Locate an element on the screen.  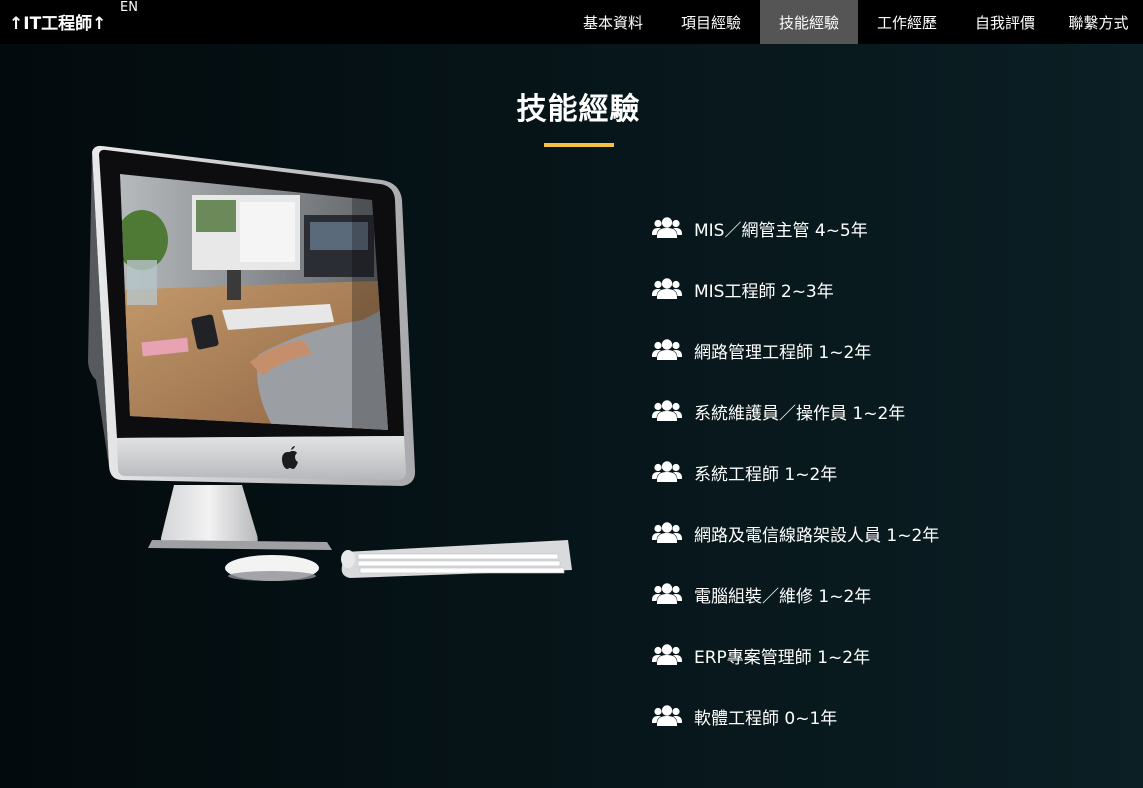
list-item: 網路管理工程師 1~2年 is located at coordinates (795, 350).